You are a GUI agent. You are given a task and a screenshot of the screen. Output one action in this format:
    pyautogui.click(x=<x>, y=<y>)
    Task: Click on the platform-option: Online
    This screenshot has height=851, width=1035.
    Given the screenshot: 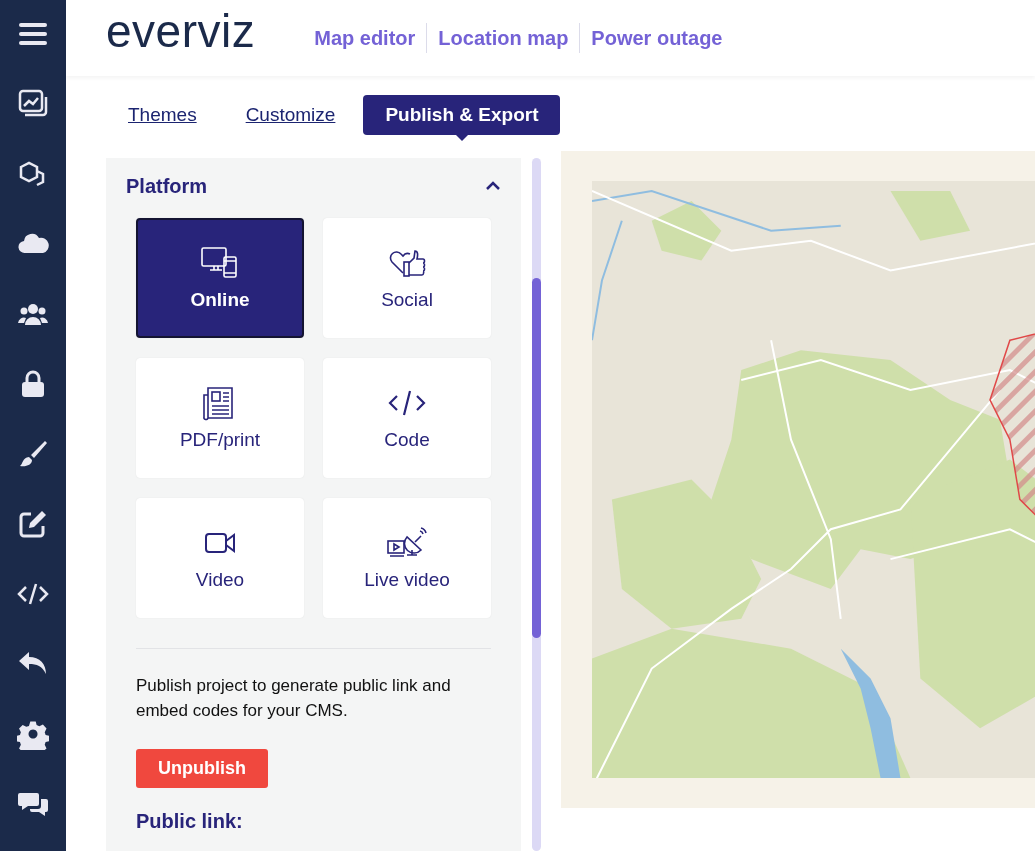 What is the action you would take?
    pyautogui.click(x=220, y=278)
    